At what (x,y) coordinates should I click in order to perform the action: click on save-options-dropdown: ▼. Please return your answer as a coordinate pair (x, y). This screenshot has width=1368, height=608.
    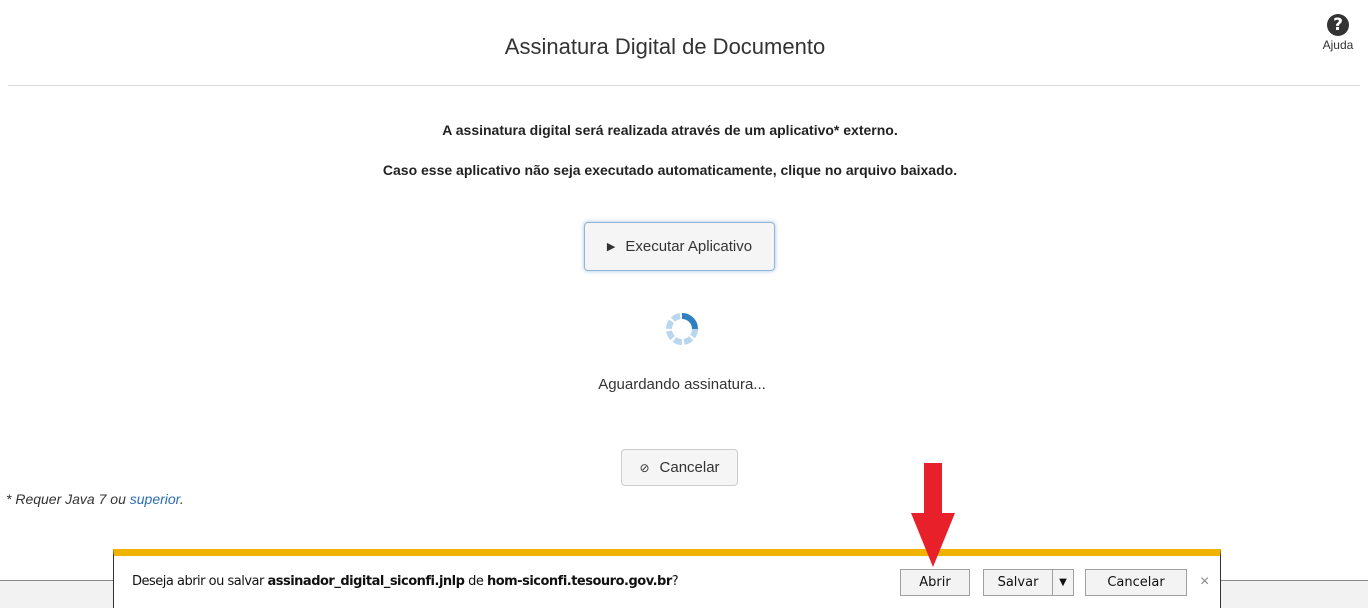
    Looking at the image, I should click on (1063, 582).